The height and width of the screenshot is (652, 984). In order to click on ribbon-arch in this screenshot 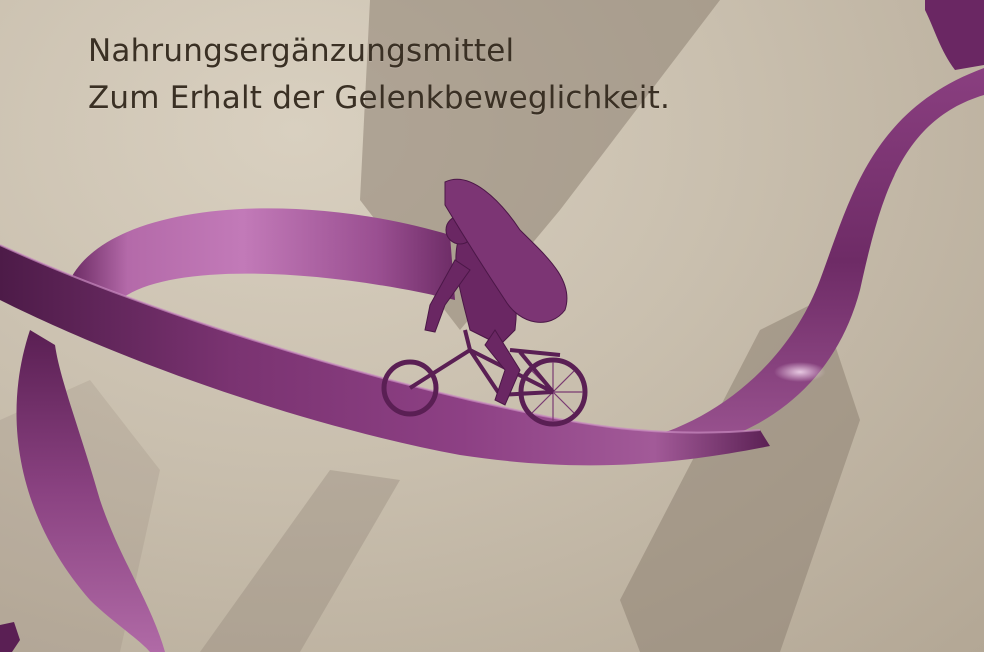, I will do `click(262, 254)`.